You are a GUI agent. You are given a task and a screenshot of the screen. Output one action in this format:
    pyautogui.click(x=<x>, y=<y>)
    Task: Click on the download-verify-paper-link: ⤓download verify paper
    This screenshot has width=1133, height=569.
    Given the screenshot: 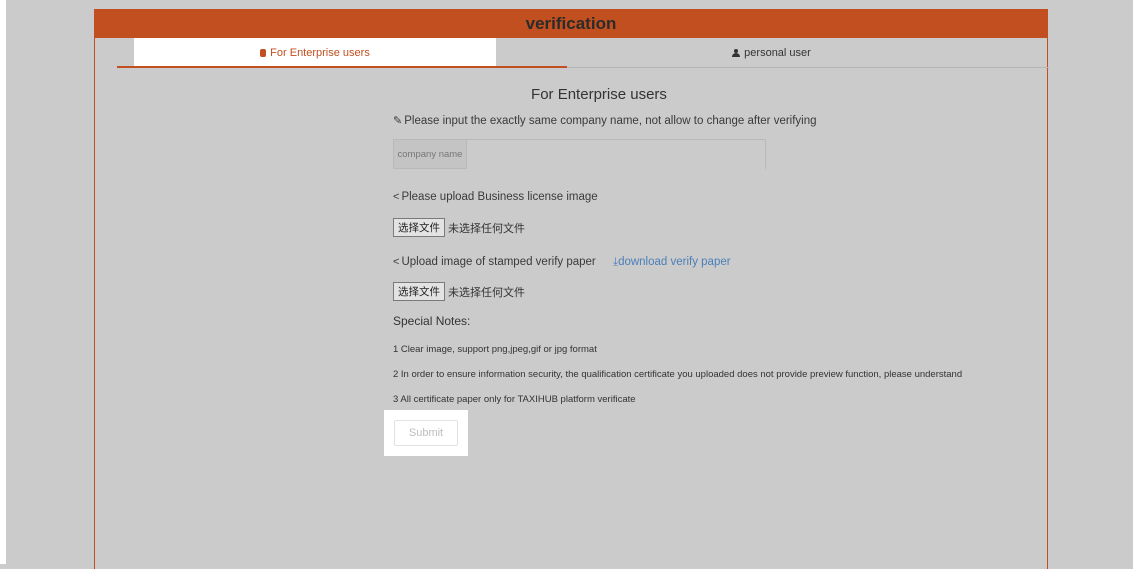 What is the action you would take?
    pyautogui.click(x=672, y=262)
    